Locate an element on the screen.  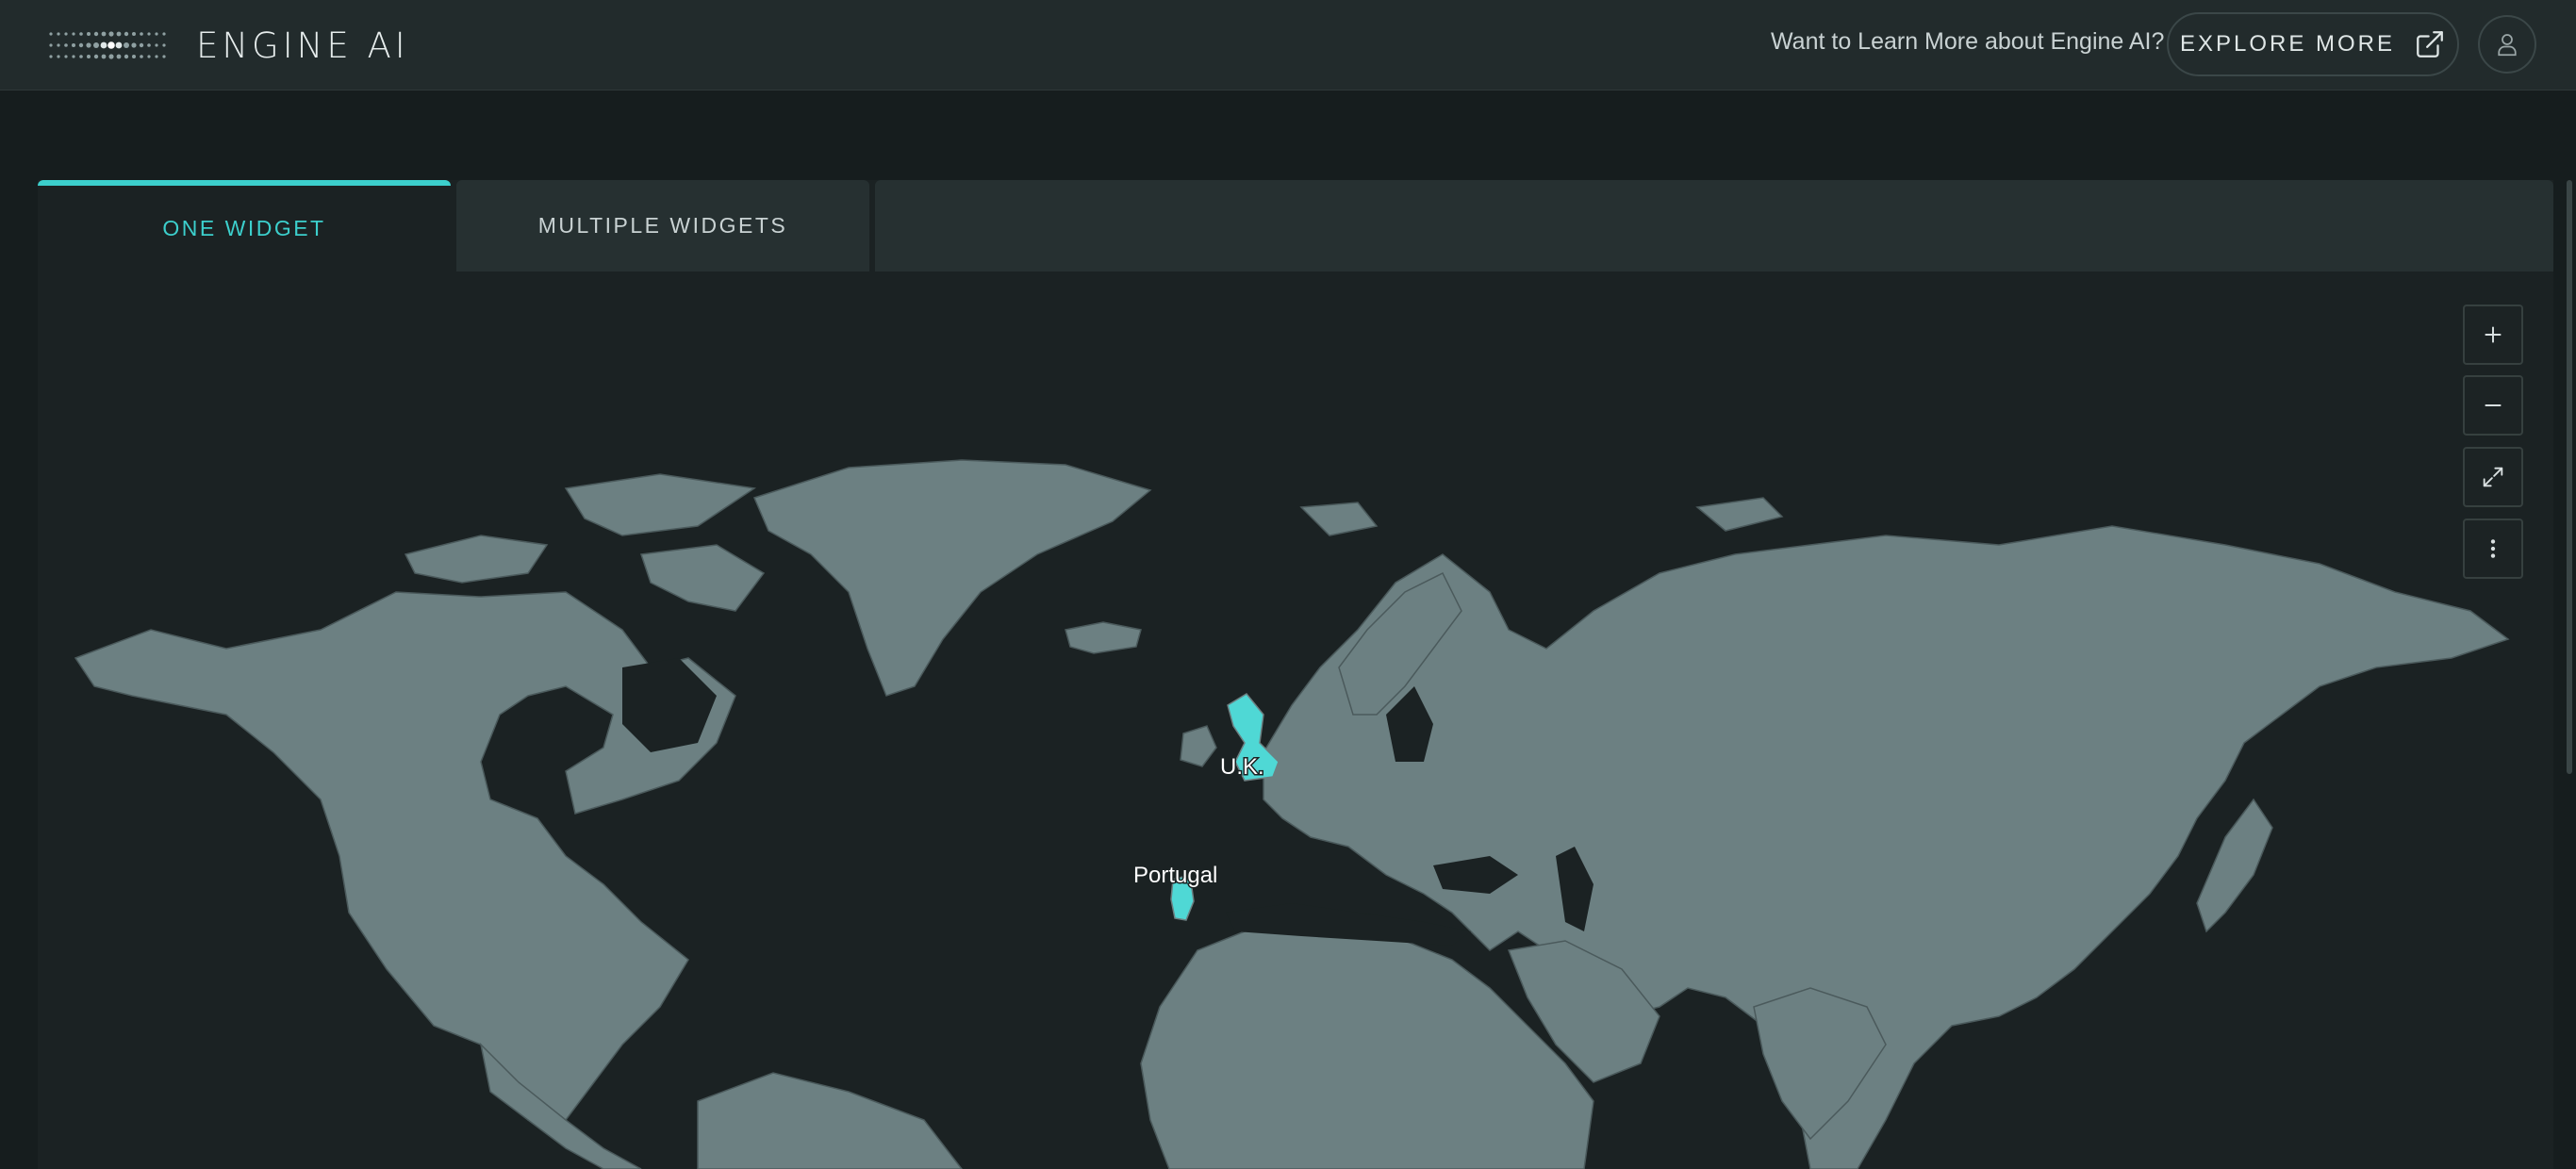
more-vertical-icon is located at coordinates (2493, 548).